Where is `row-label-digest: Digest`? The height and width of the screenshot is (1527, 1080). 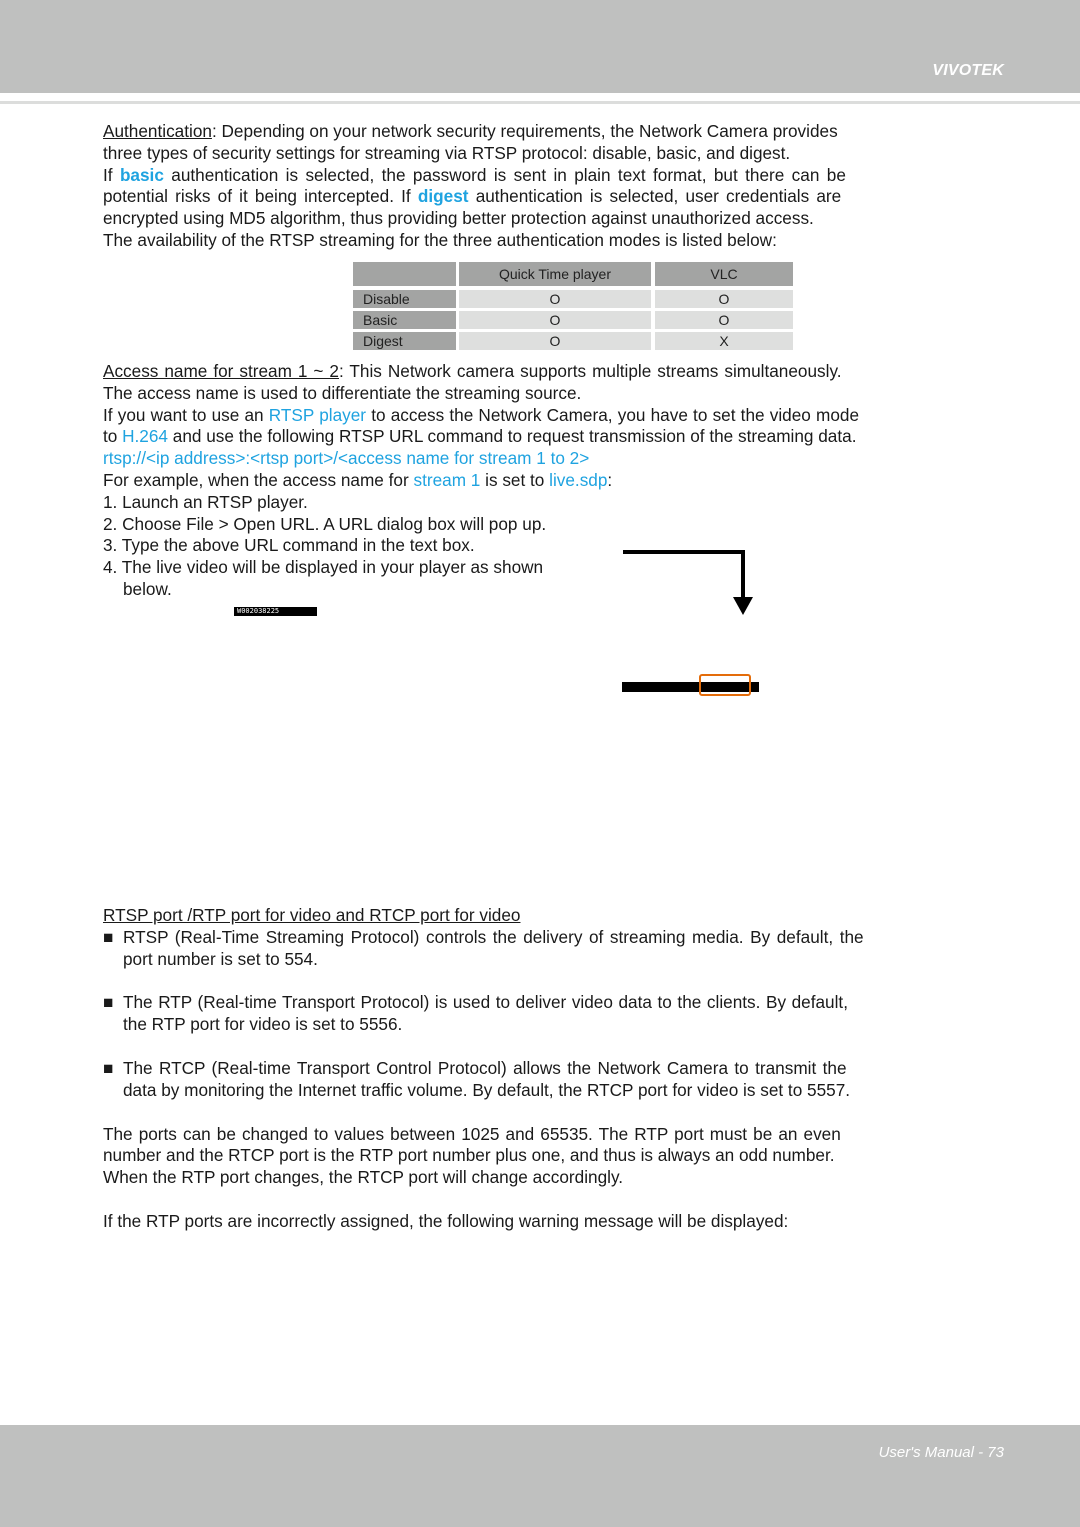
row-label-digest: Digest is located at coordinates (404, 341).